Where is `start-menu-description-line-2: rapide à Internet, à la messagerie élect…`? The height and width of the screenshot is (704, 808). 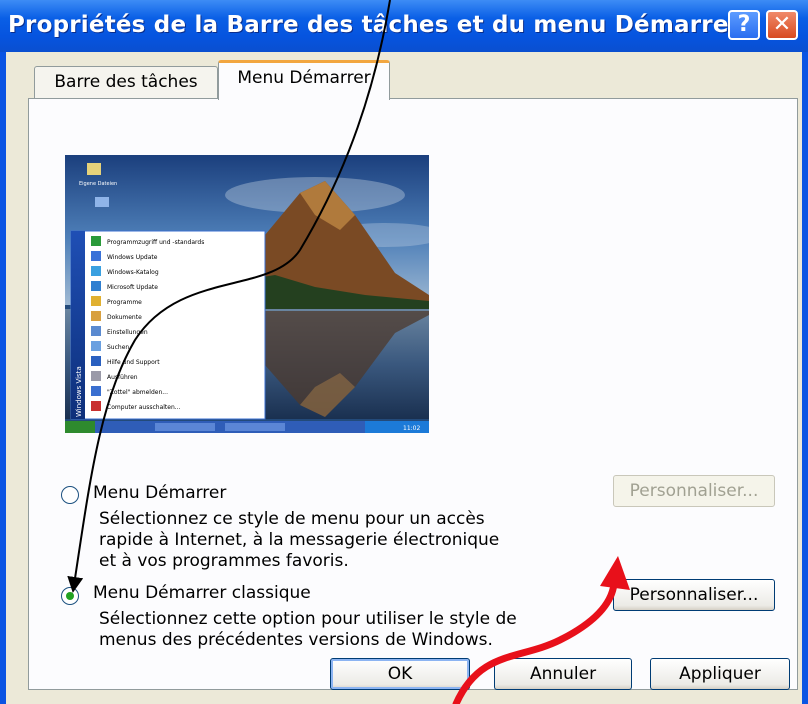
start-menu-description-line-2: rapide à Internet, à la messagerie élect… is located at coordinates (299, 540).